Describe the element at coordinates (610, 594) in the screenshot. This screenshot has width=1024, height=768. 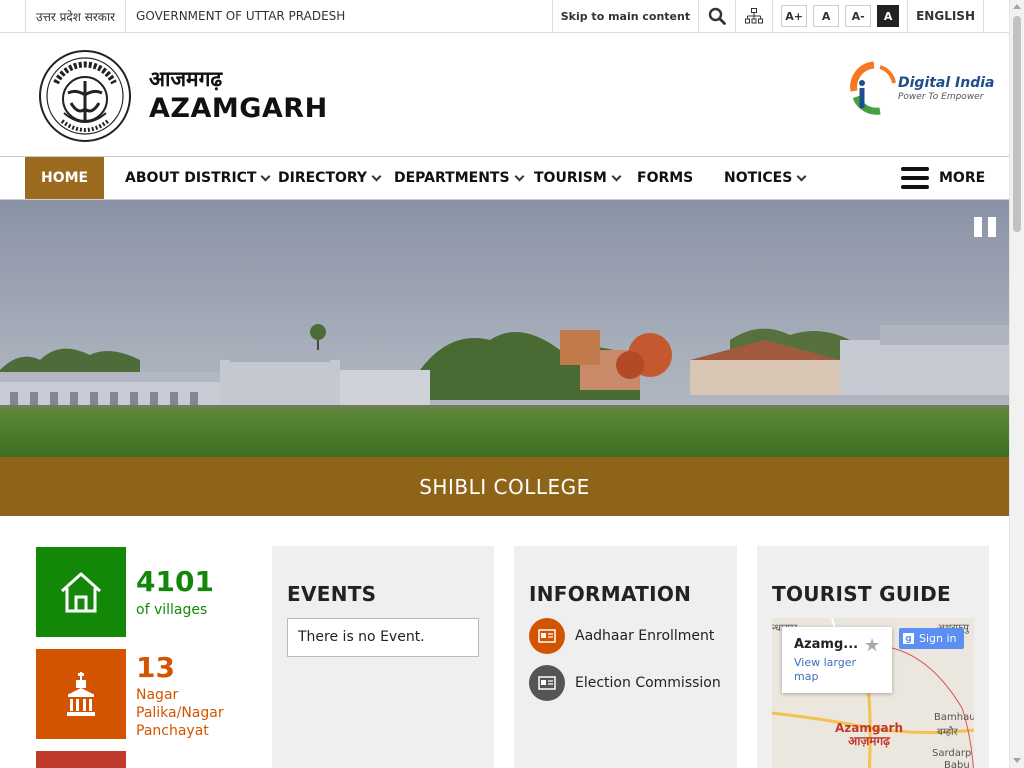
I see `information-title: INFORMATION` at that location.